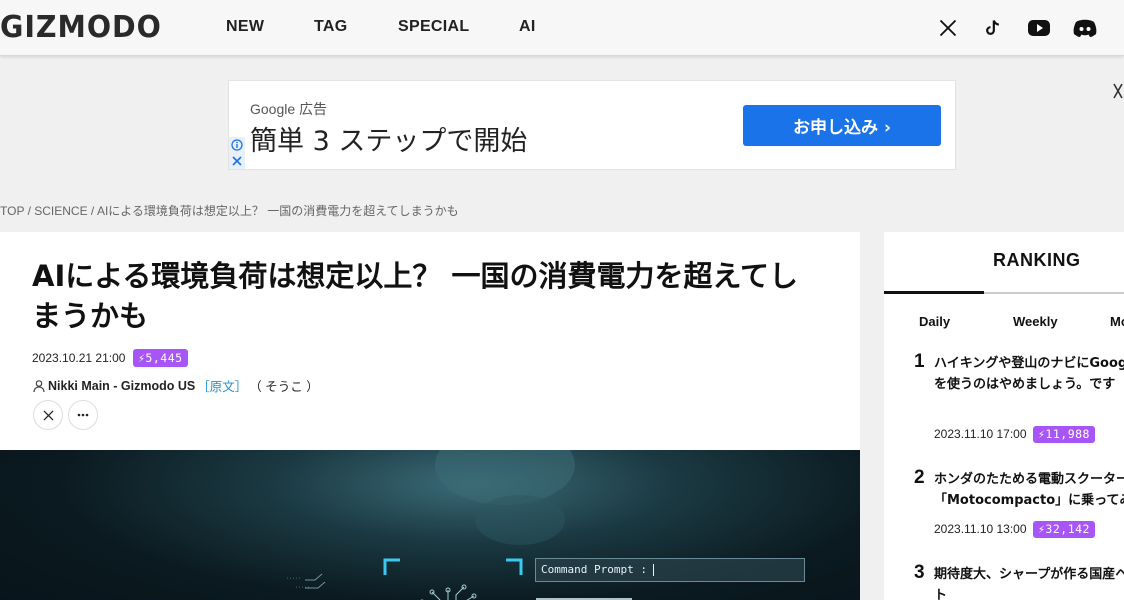 The height and width of the screenshot is (600, 1124). I want to click on ranking-item-date: 2023.11.10 13:00, so click(980, 529).